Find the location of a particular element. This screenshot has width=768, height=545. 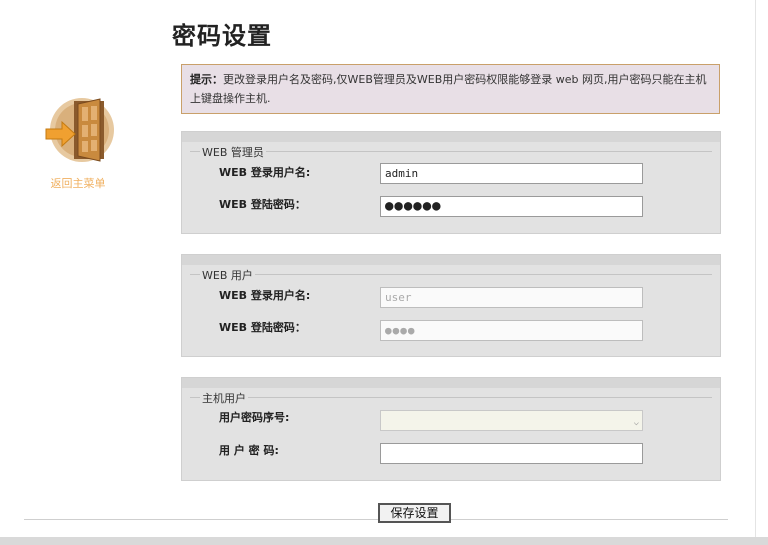

web-admin-password-label: WEB 登陆密码： is located at coordinates (262, 204).